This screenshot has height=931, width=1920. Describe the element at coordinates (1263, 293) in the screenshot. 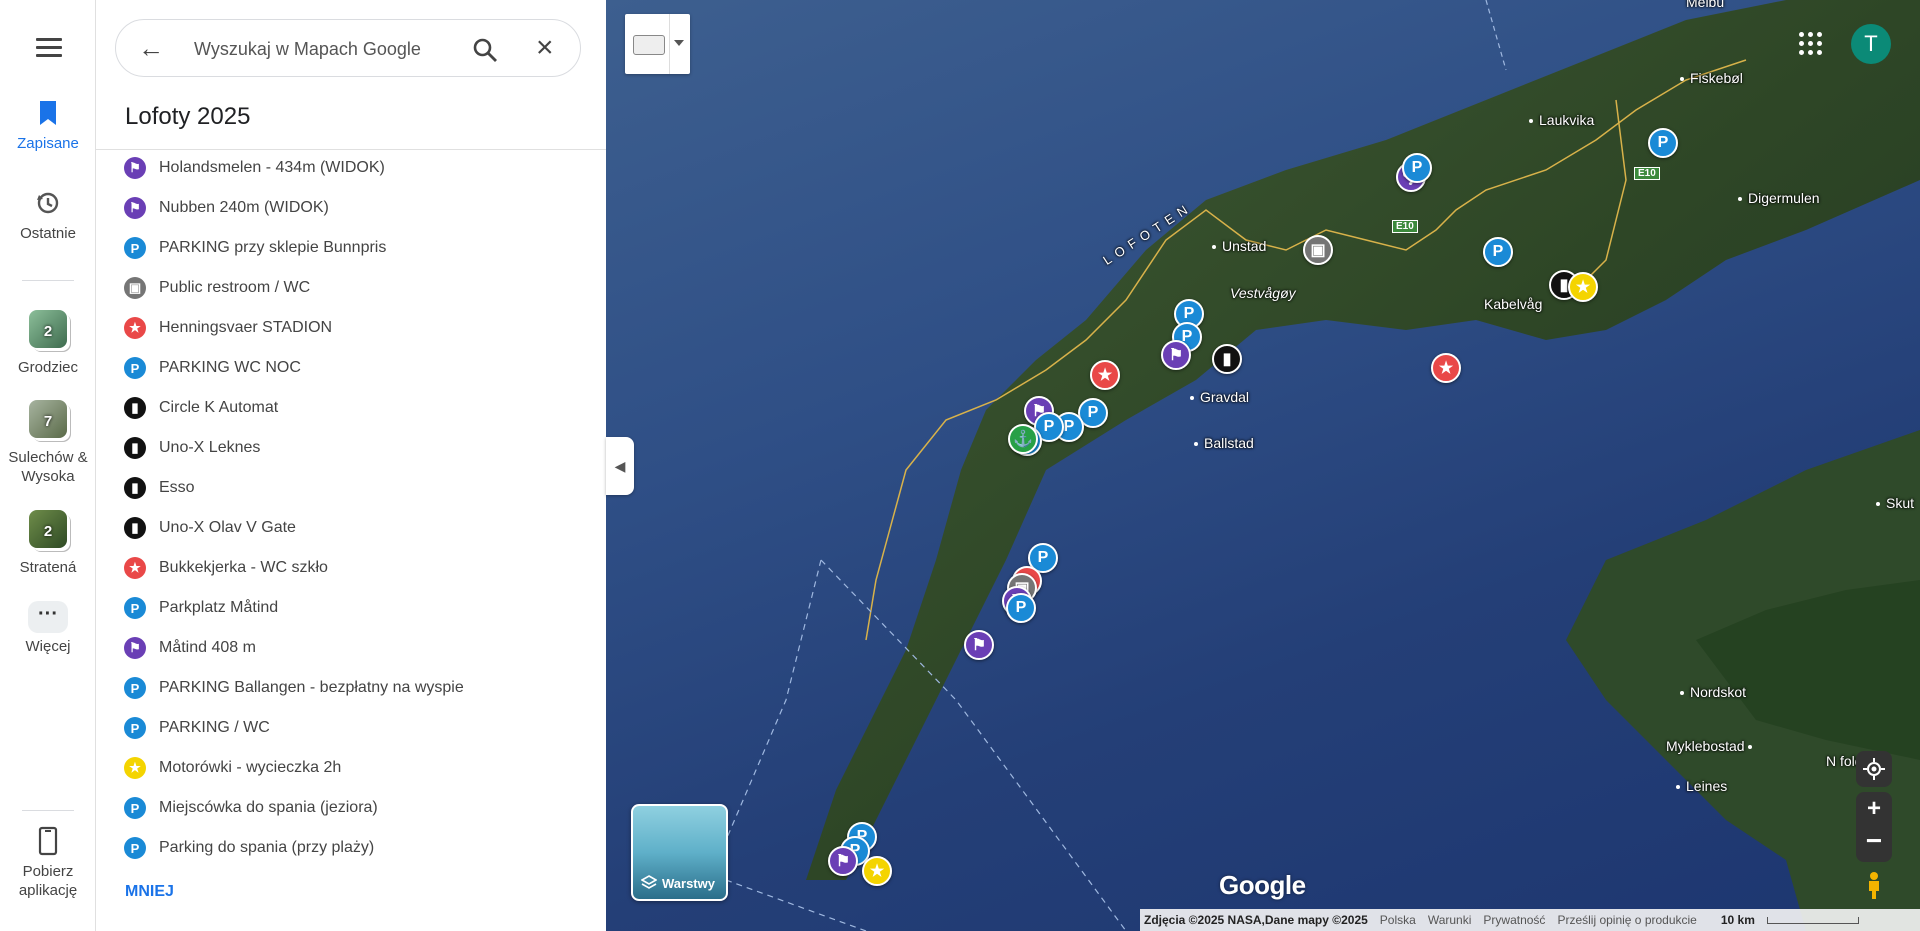

I see `map-label-vestvagoy: Vestvågøy` at that location.